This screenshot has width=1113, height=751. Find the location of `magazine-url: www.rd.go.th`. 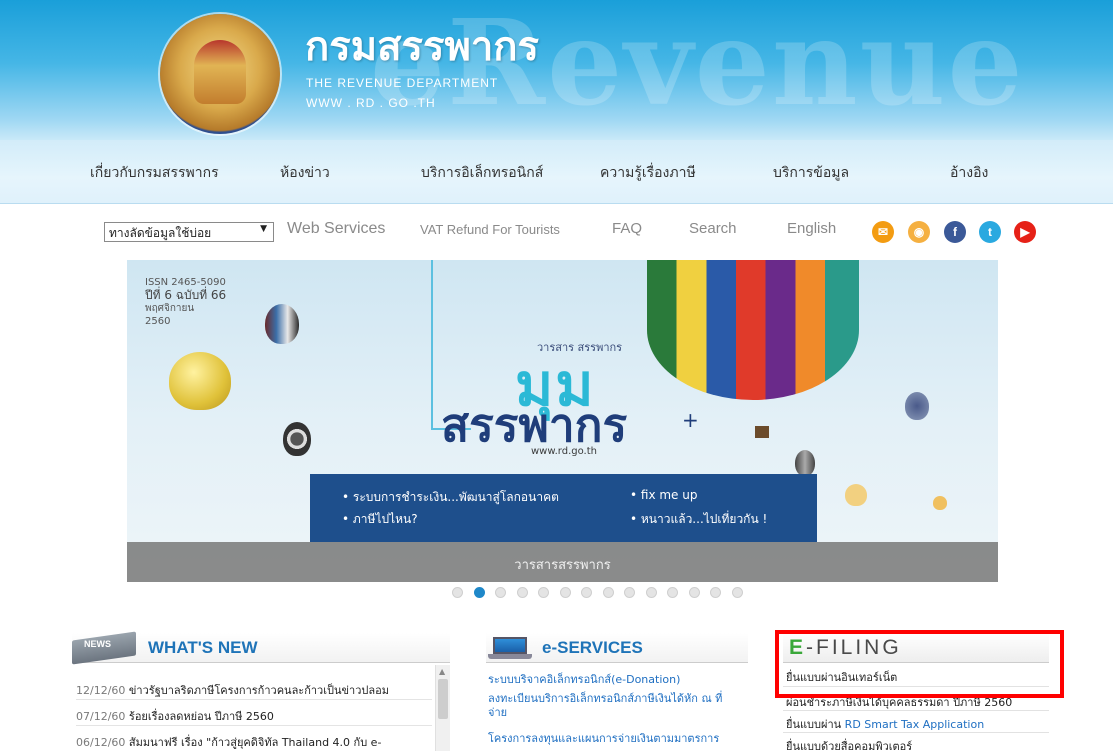

magazine-url: www.rd.go.th is located at coordinates (564, 451).